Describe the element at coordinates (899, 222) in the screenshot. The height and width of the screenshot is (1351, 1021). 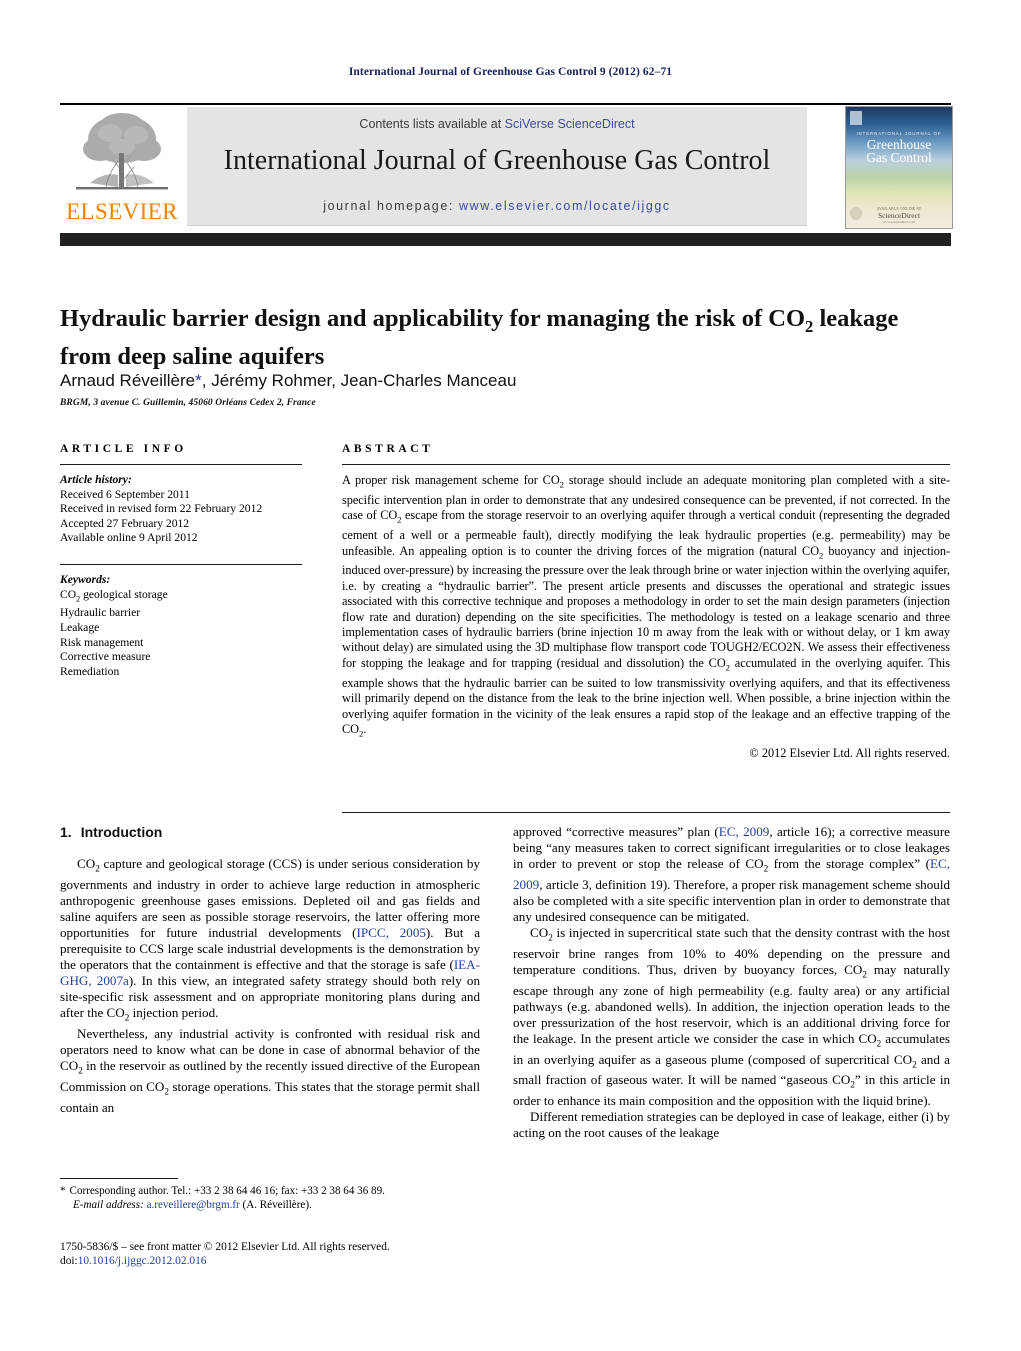
I see `cover-foot-sub: www.sciencedirect.com` at that location.